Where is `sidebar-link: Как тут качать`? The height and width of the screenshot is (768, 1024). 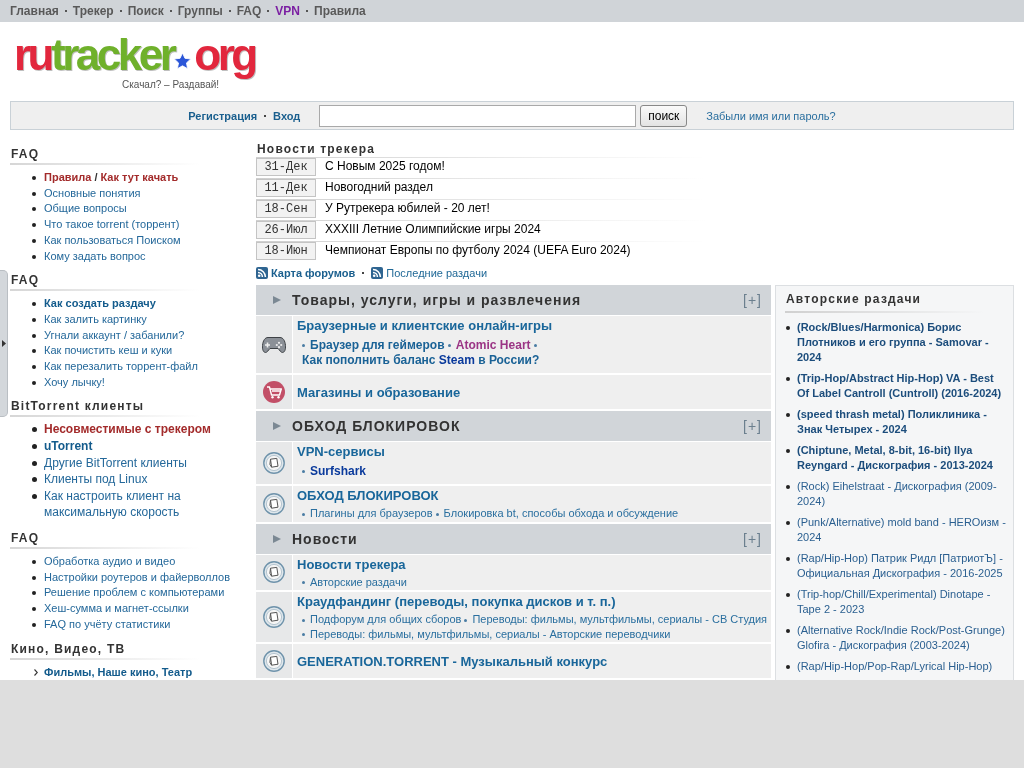
sidebar-link: Как тут качать is located at coordinates (139, 177).